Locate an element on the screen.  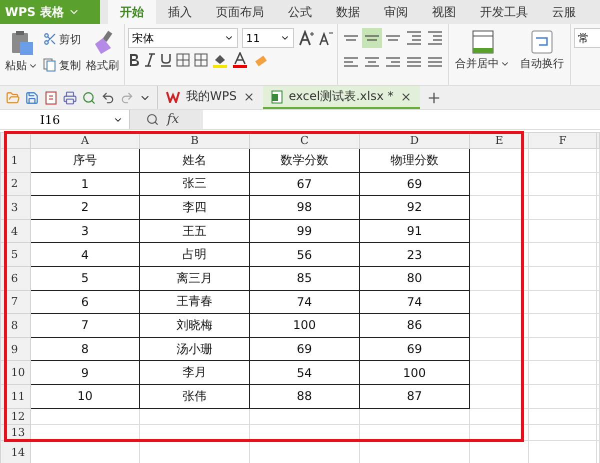
table-cell: 5 is located at coordinates (85, 278).